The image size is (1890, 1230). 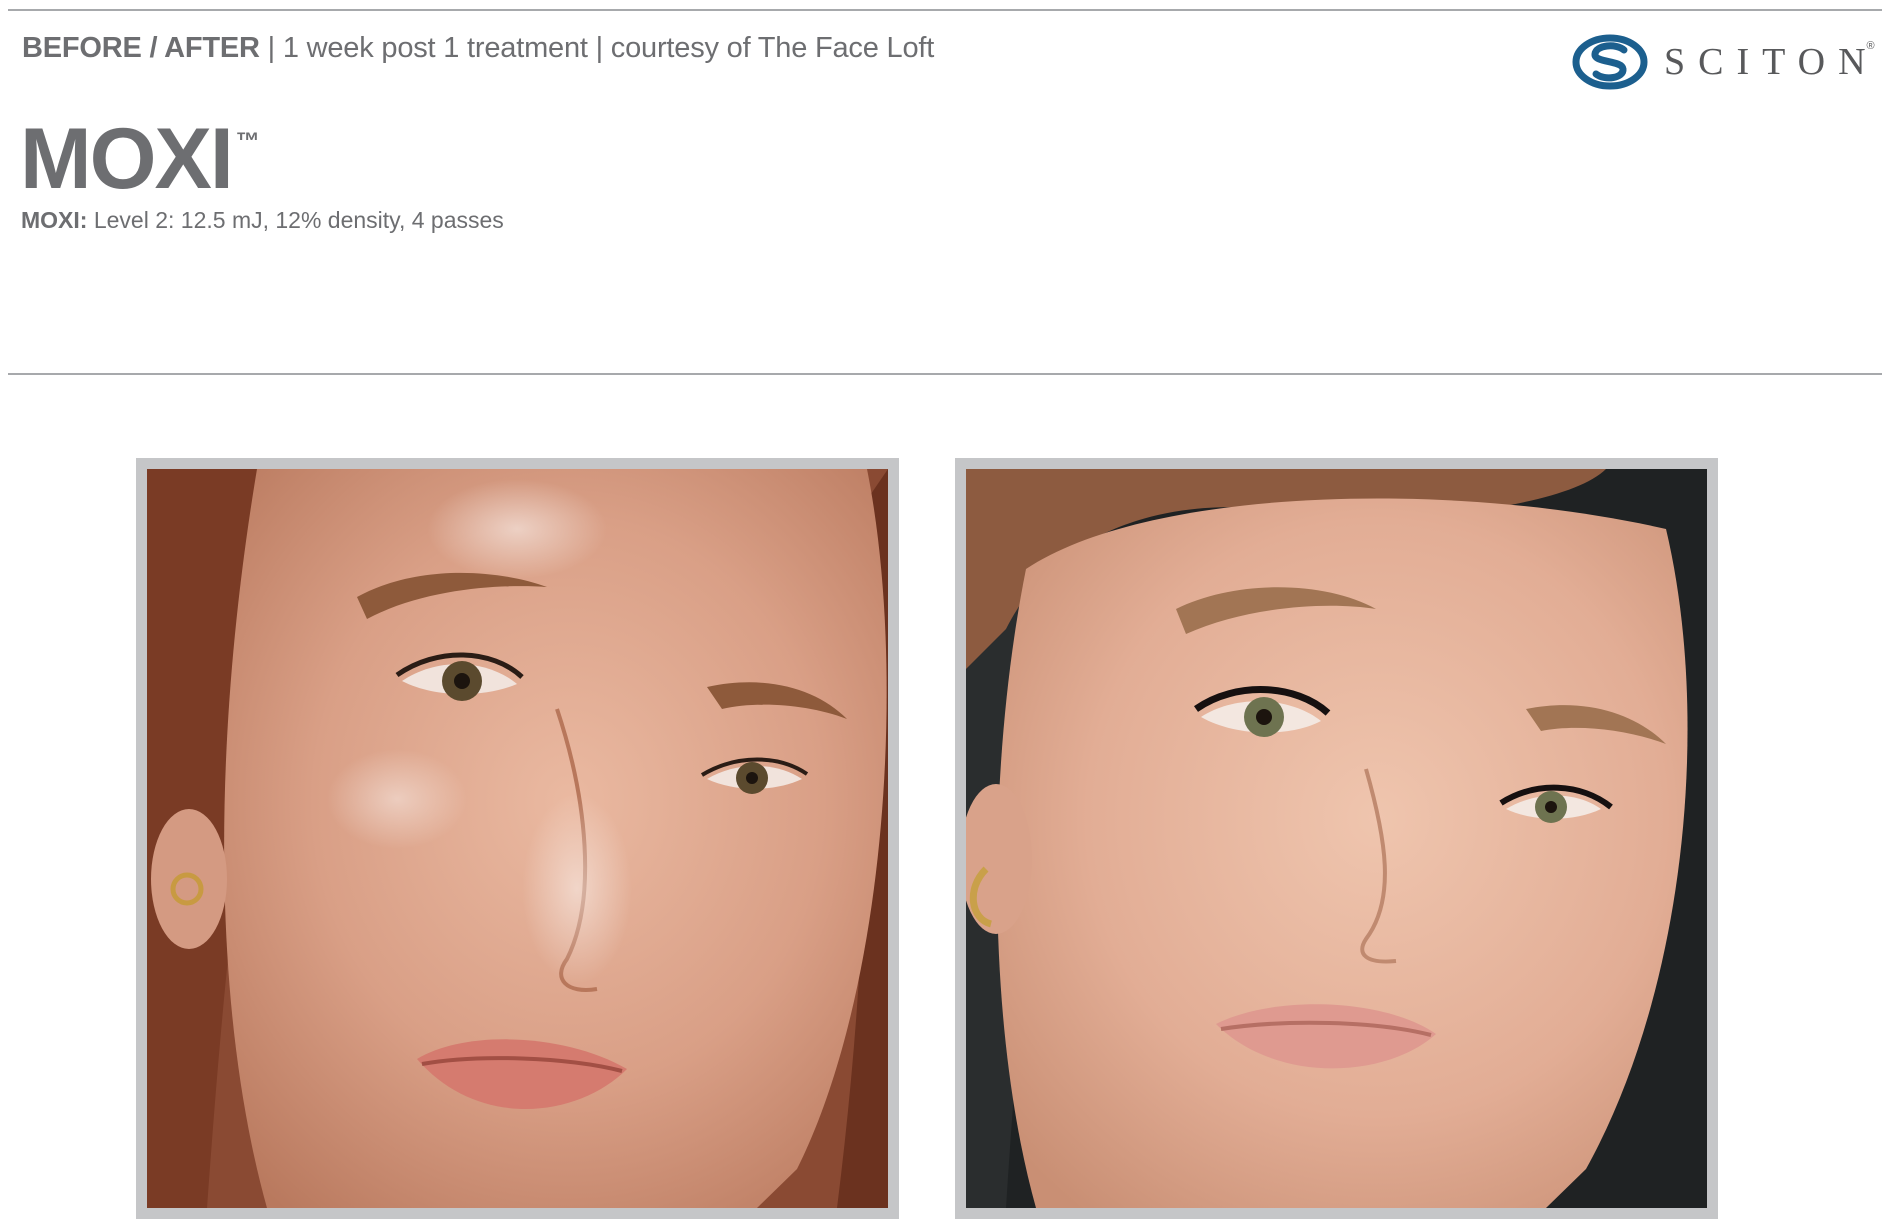 What do you see at coordinates (1610, 62) in the screenshot?
I see `sciton-swirl-icon` at bounding box center [1610, 62].